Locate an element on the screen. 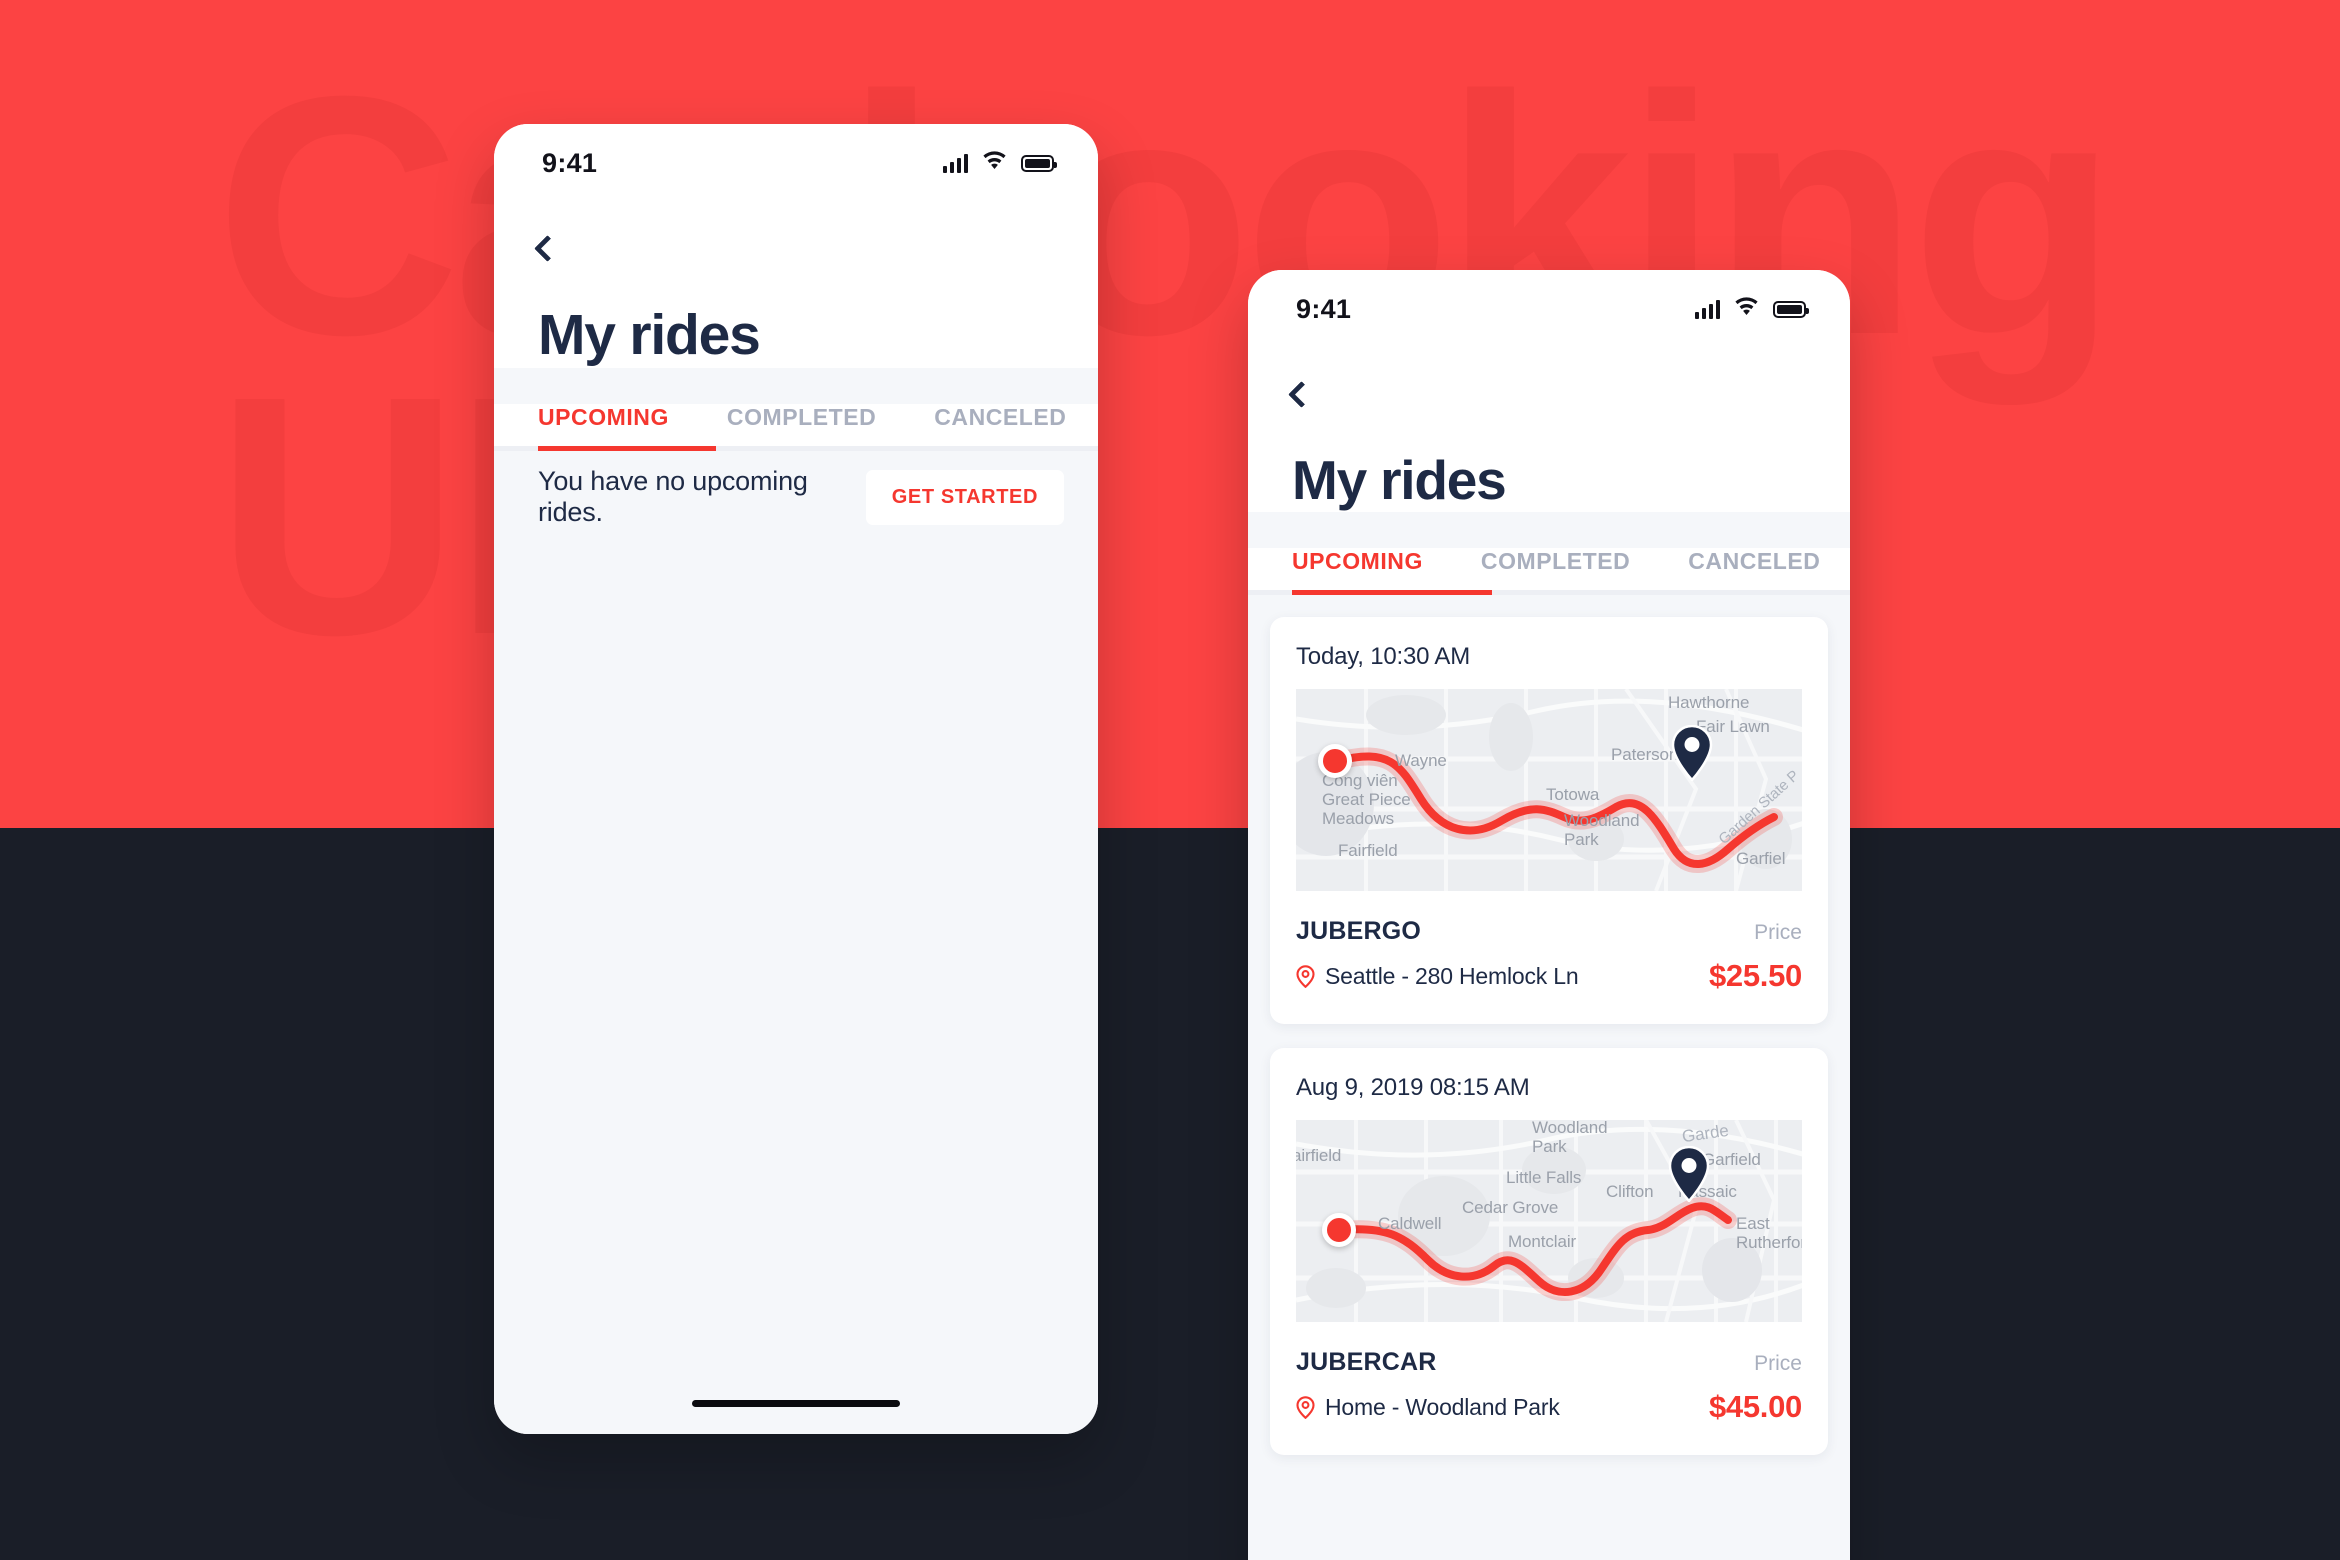 The height and width of the screenshot is (1560, 2340). ride-service-name: JUBERCAR is located at coordinates (1366, 1362).